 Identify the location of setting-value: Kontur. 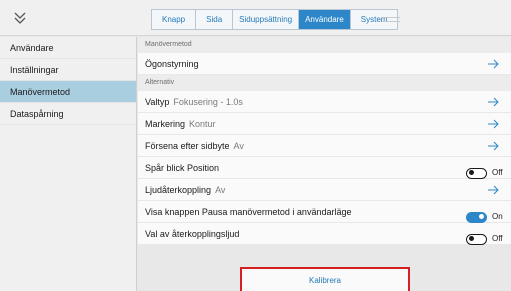
(202, 123).